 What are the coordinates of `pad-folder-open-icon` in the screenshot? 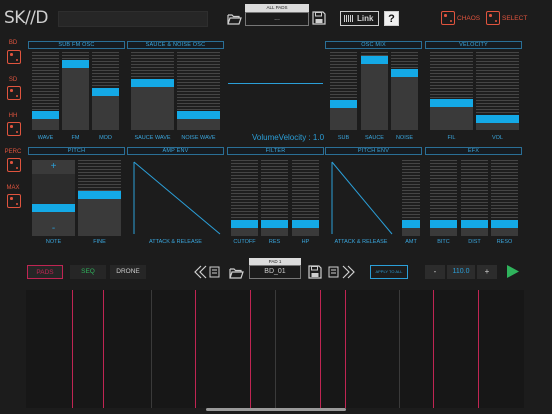 It's located at (236, 272).